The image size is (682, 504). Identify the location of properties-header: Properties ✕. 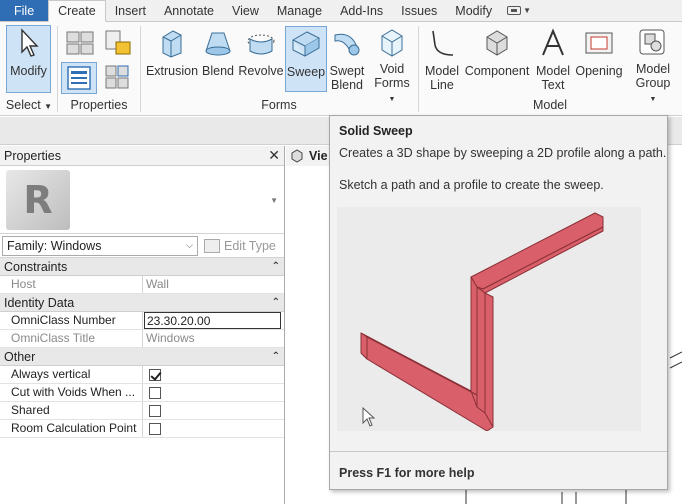
(142, 156).